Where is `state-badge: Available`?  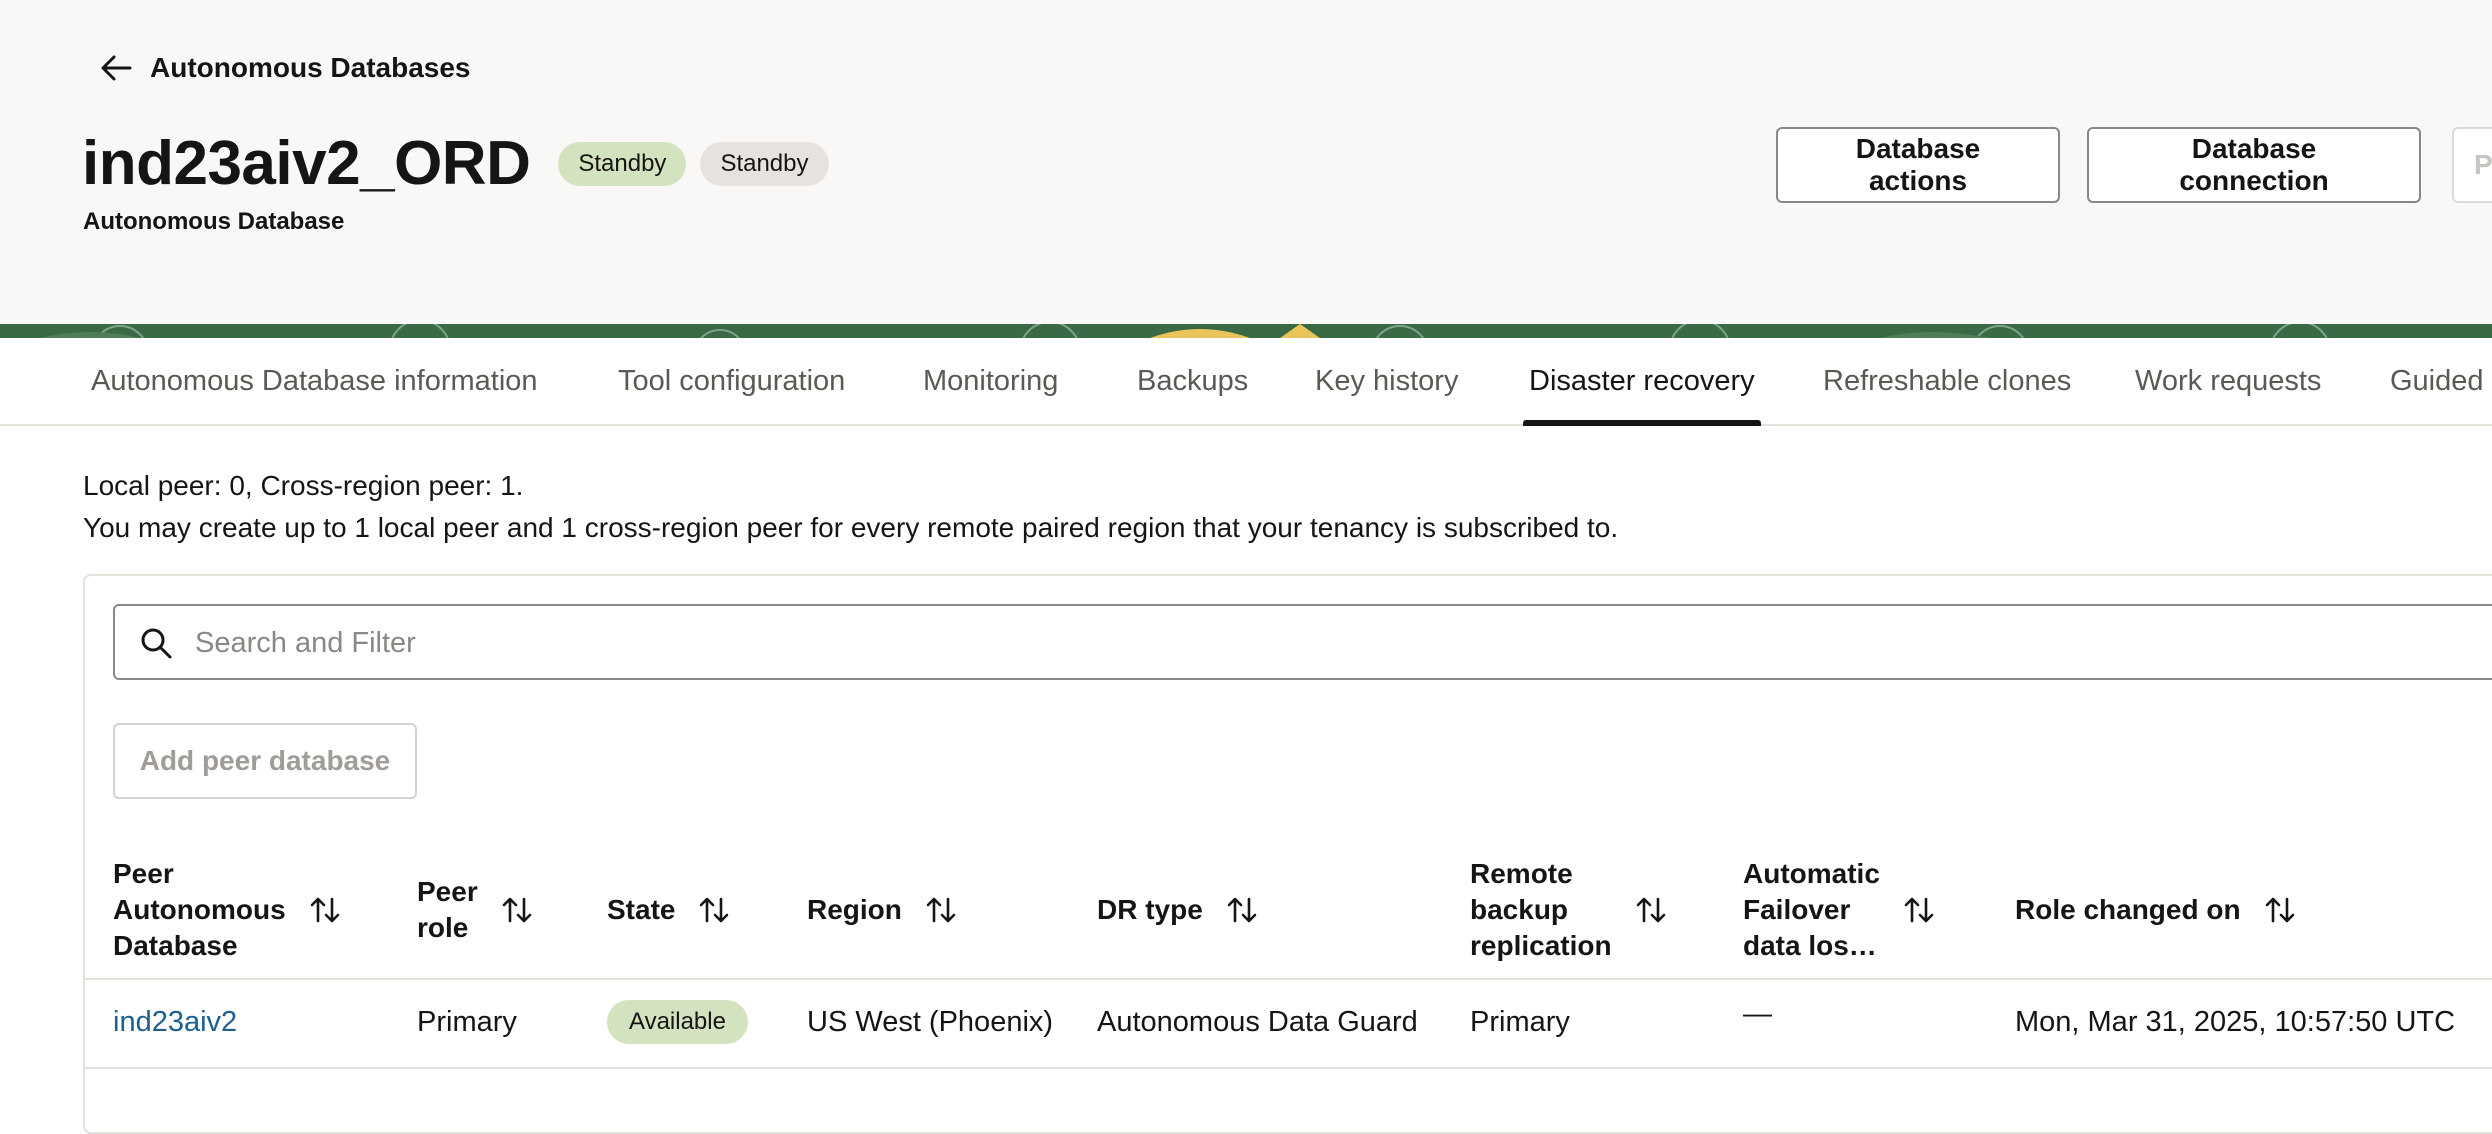
state-badge: Available is located at coordinates (677, 1022).